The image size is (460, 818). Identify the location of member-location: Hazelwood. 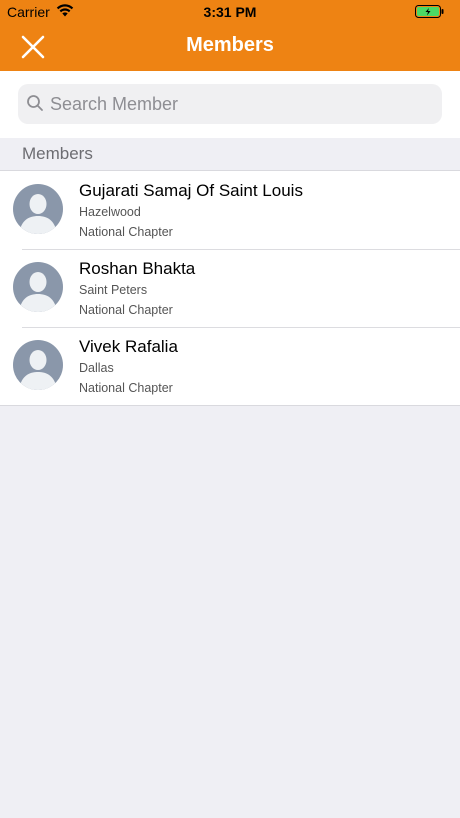
(110, 212).